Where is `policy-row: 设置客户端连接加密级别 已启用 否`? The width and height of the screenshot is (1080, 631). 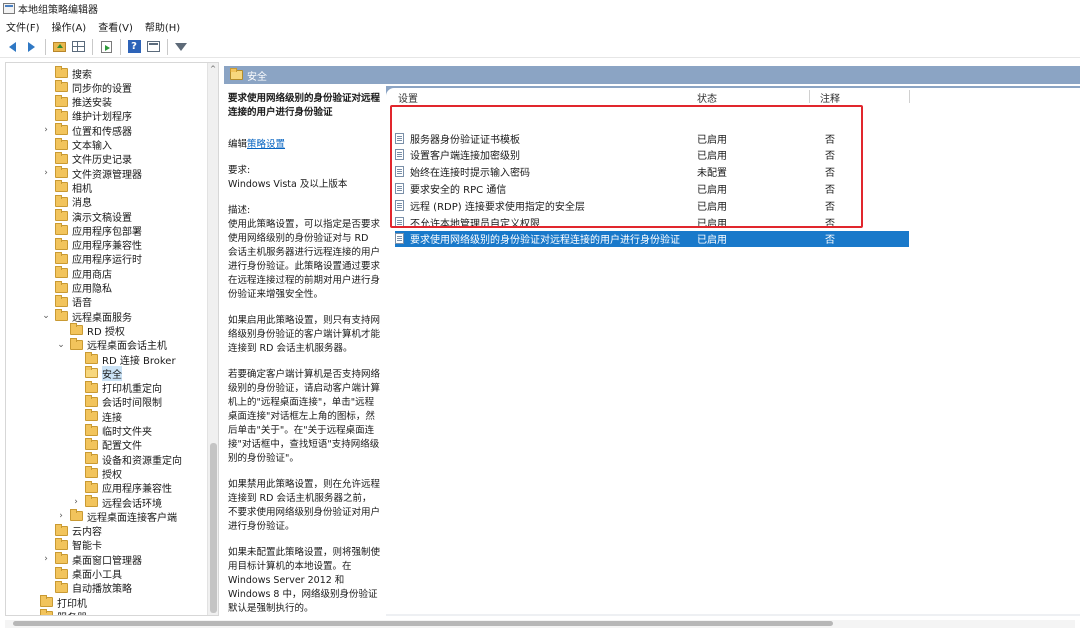
policy-row: 设置客户端连接加密级别 已启用 否 is located at coordinates (652, 155).